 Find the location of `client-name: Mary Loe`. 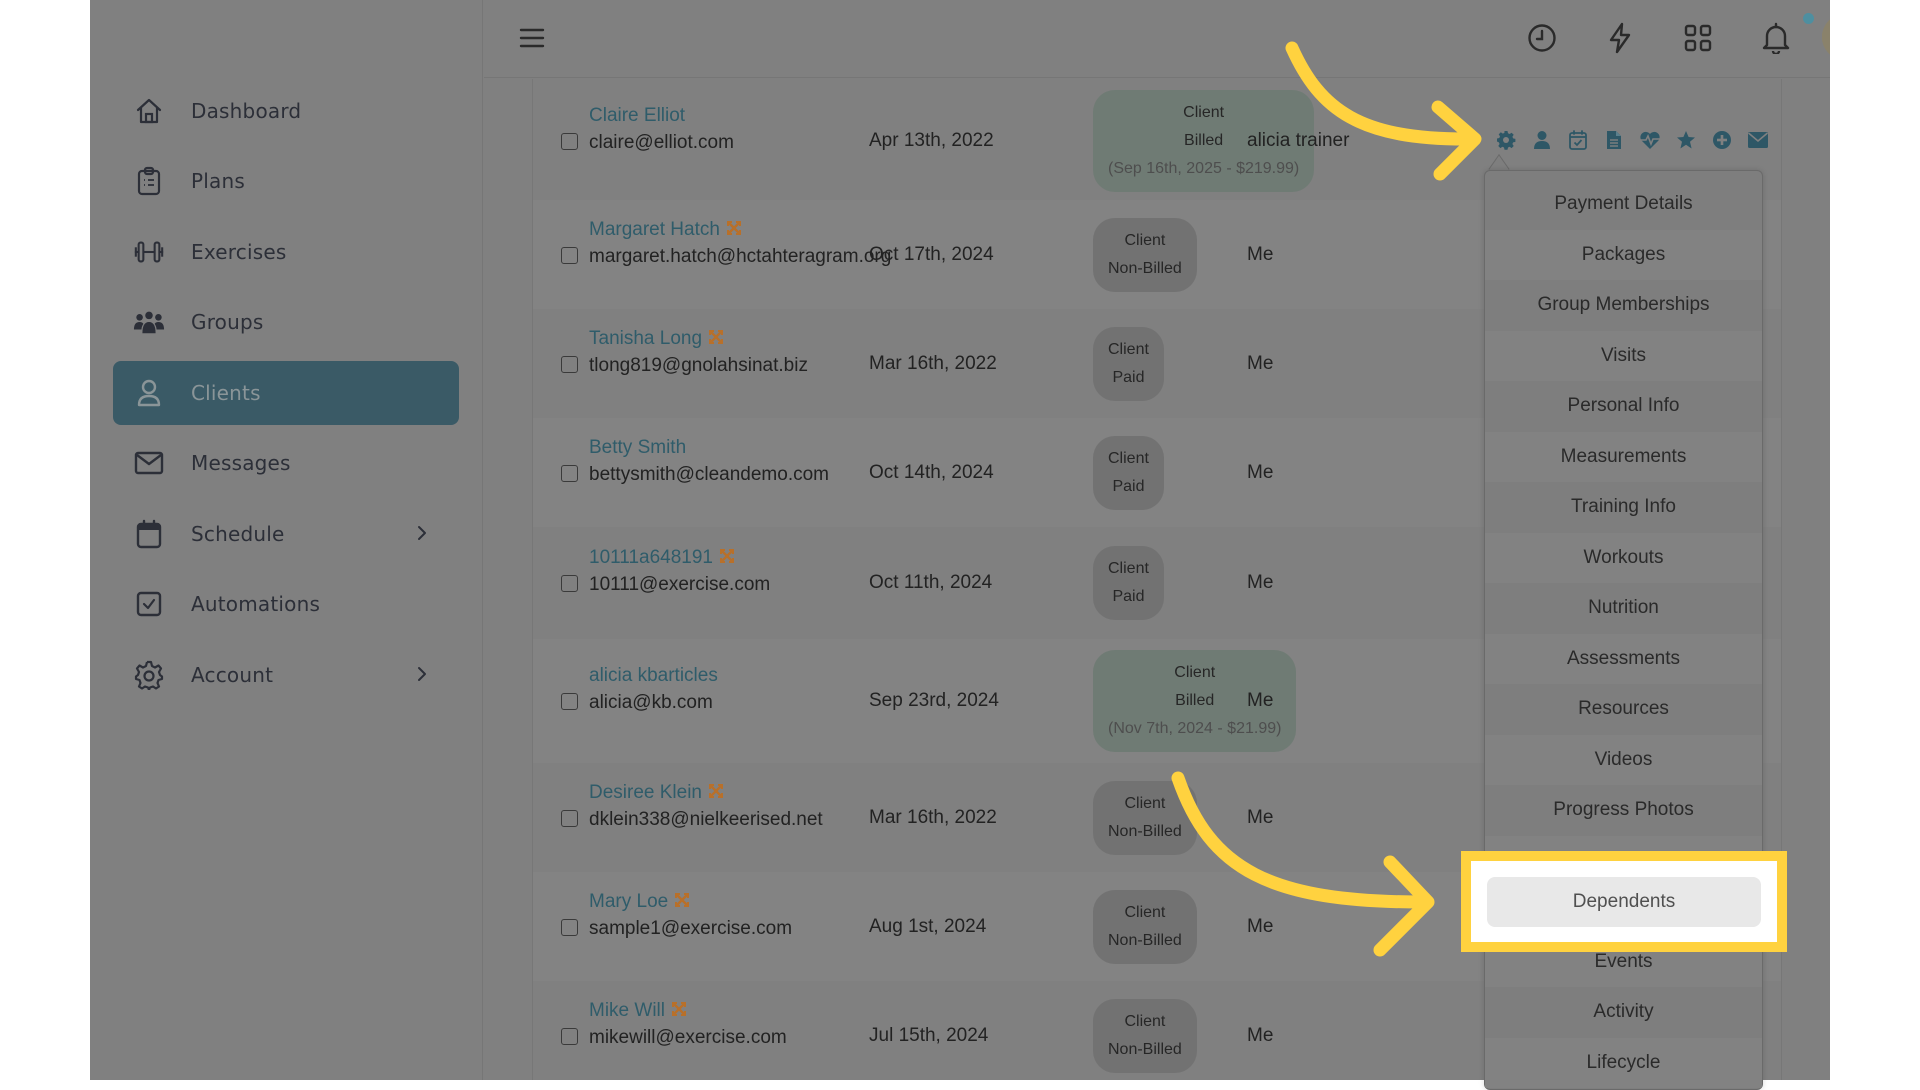

client-name: Mary Loe is located at coordinates (628, 901).